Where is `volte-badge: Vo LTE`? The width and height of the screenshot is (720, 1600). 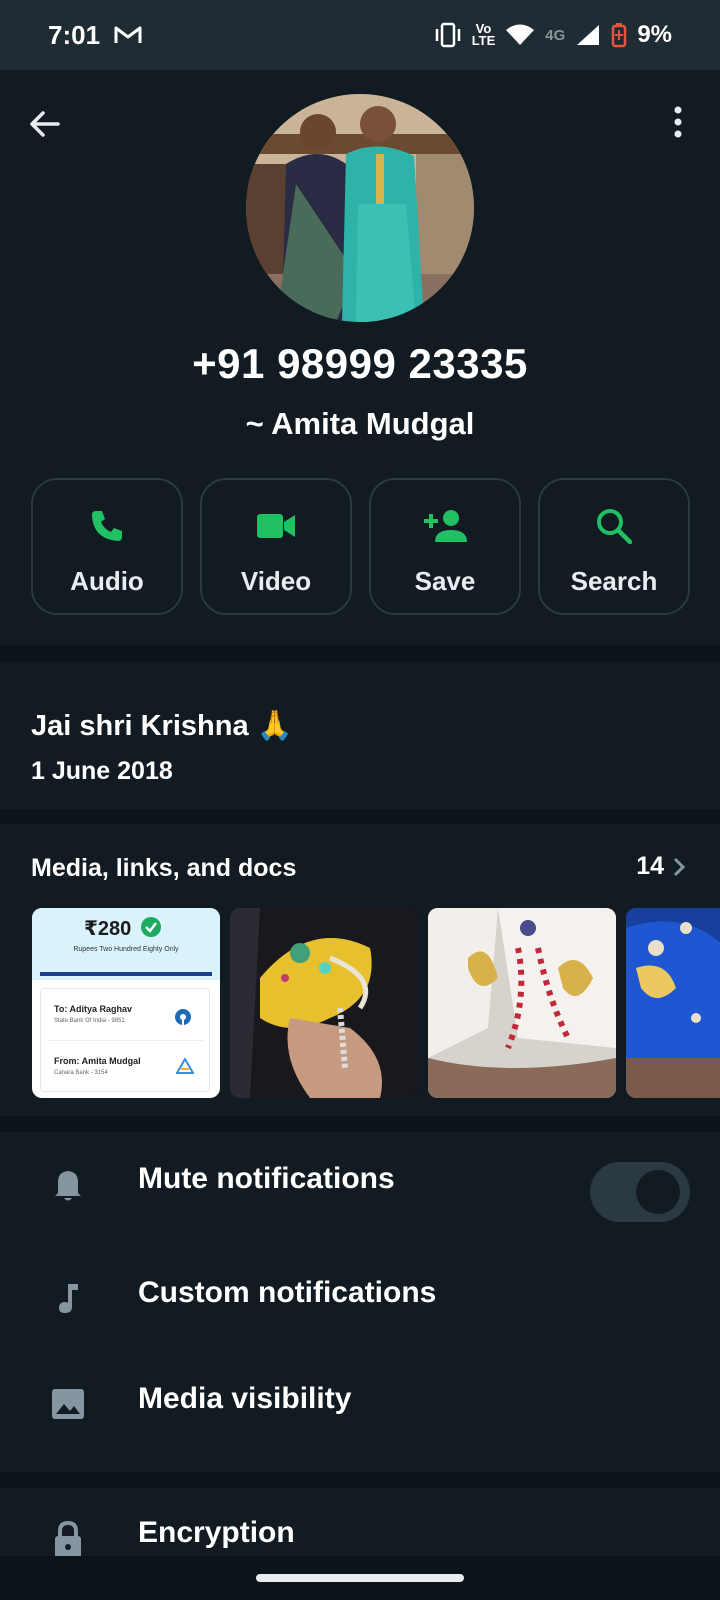
volte-badge: Vo LTE is located at coordinates (483, 35).